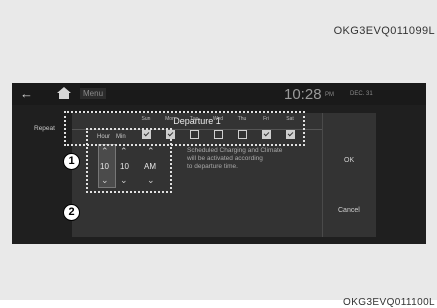  Describe the element at coordinates (105, 151) in the screenshot. I see `hour-up-icon: ⌃` at that location.